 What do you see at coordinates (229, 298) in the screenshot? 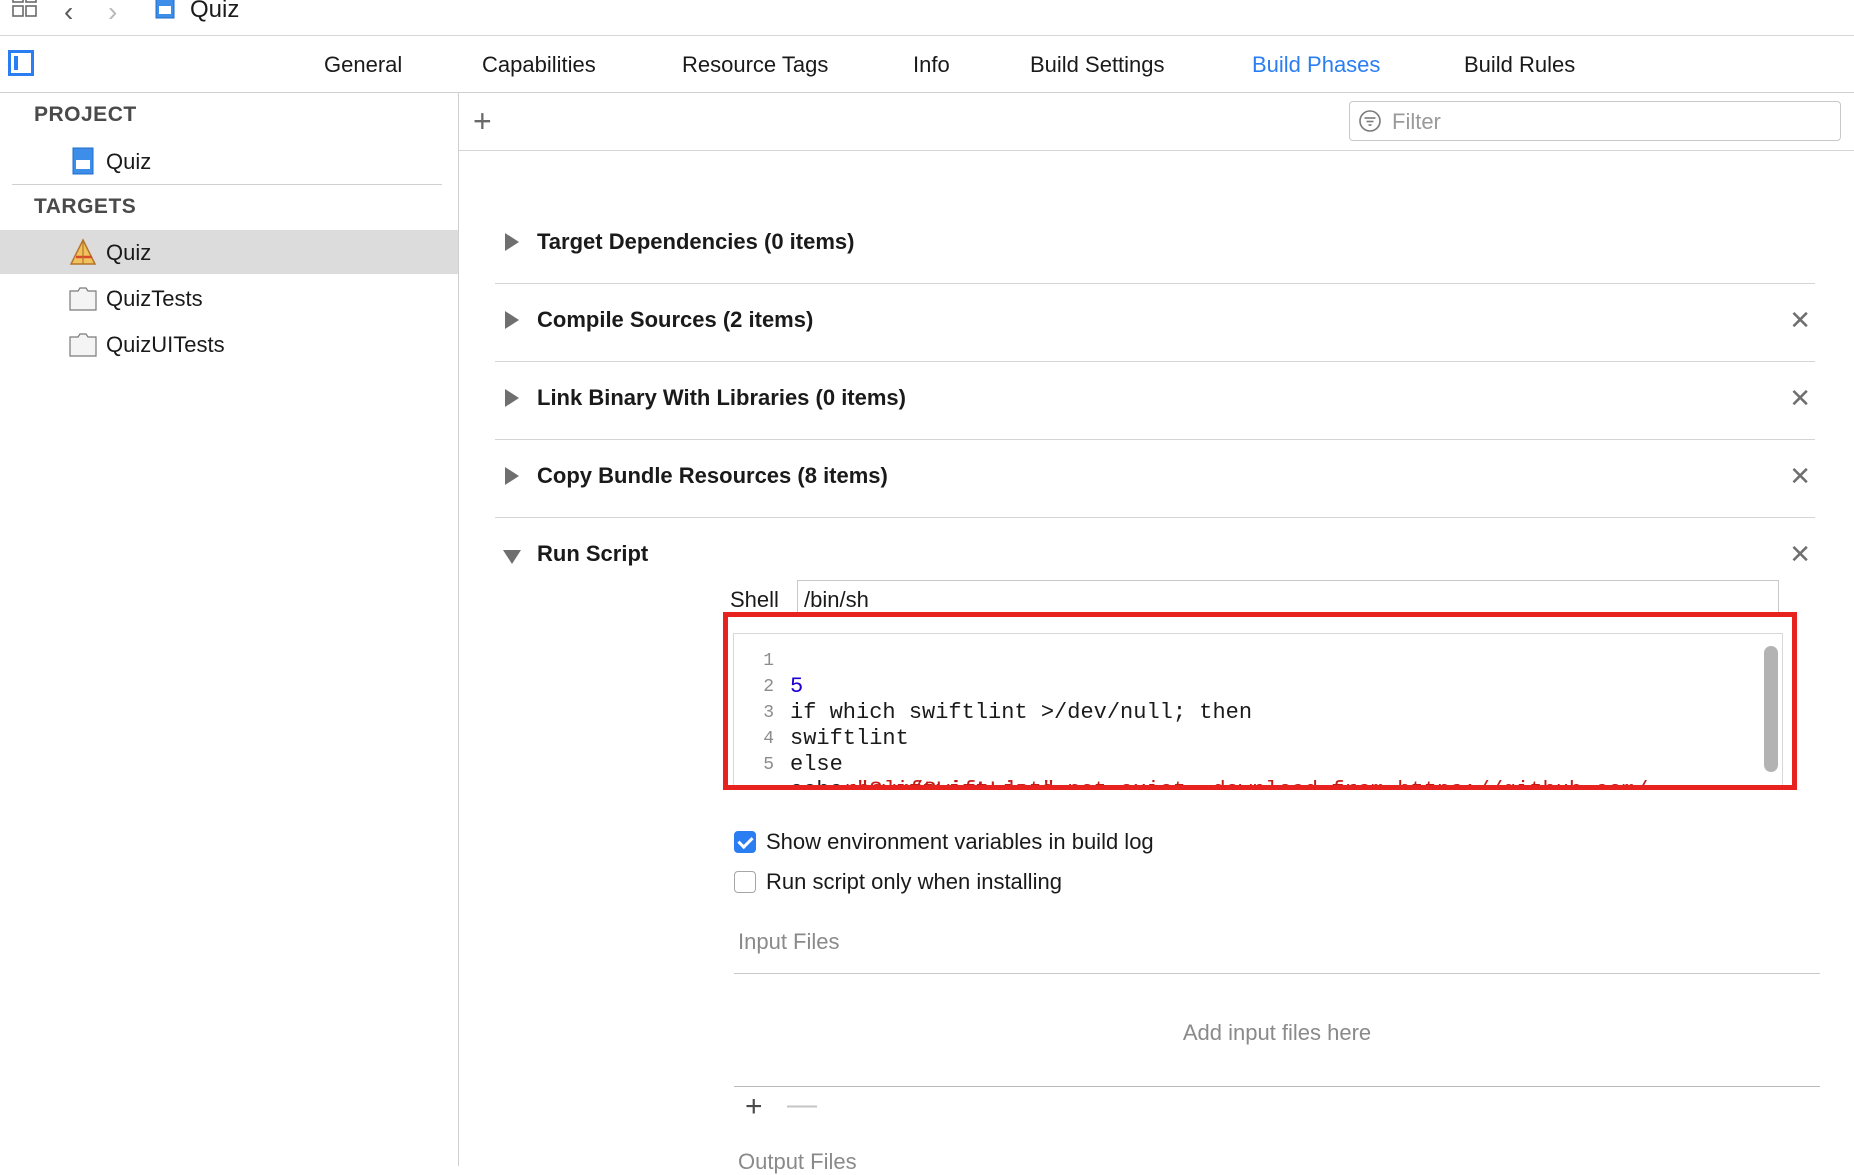
I see `sidebar-item-target-quiztests: QuizTests` at bounding box center [229, 298].